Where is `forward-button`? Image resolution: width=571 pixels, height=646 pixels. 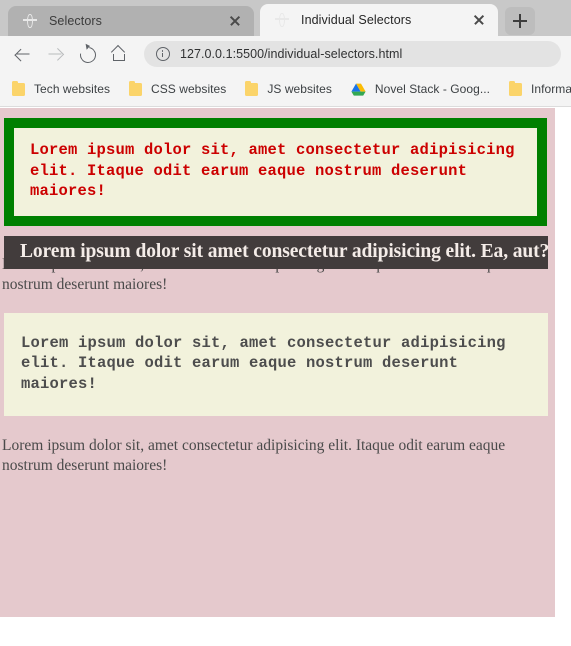
forward-button is located at coordinates (55, 54).